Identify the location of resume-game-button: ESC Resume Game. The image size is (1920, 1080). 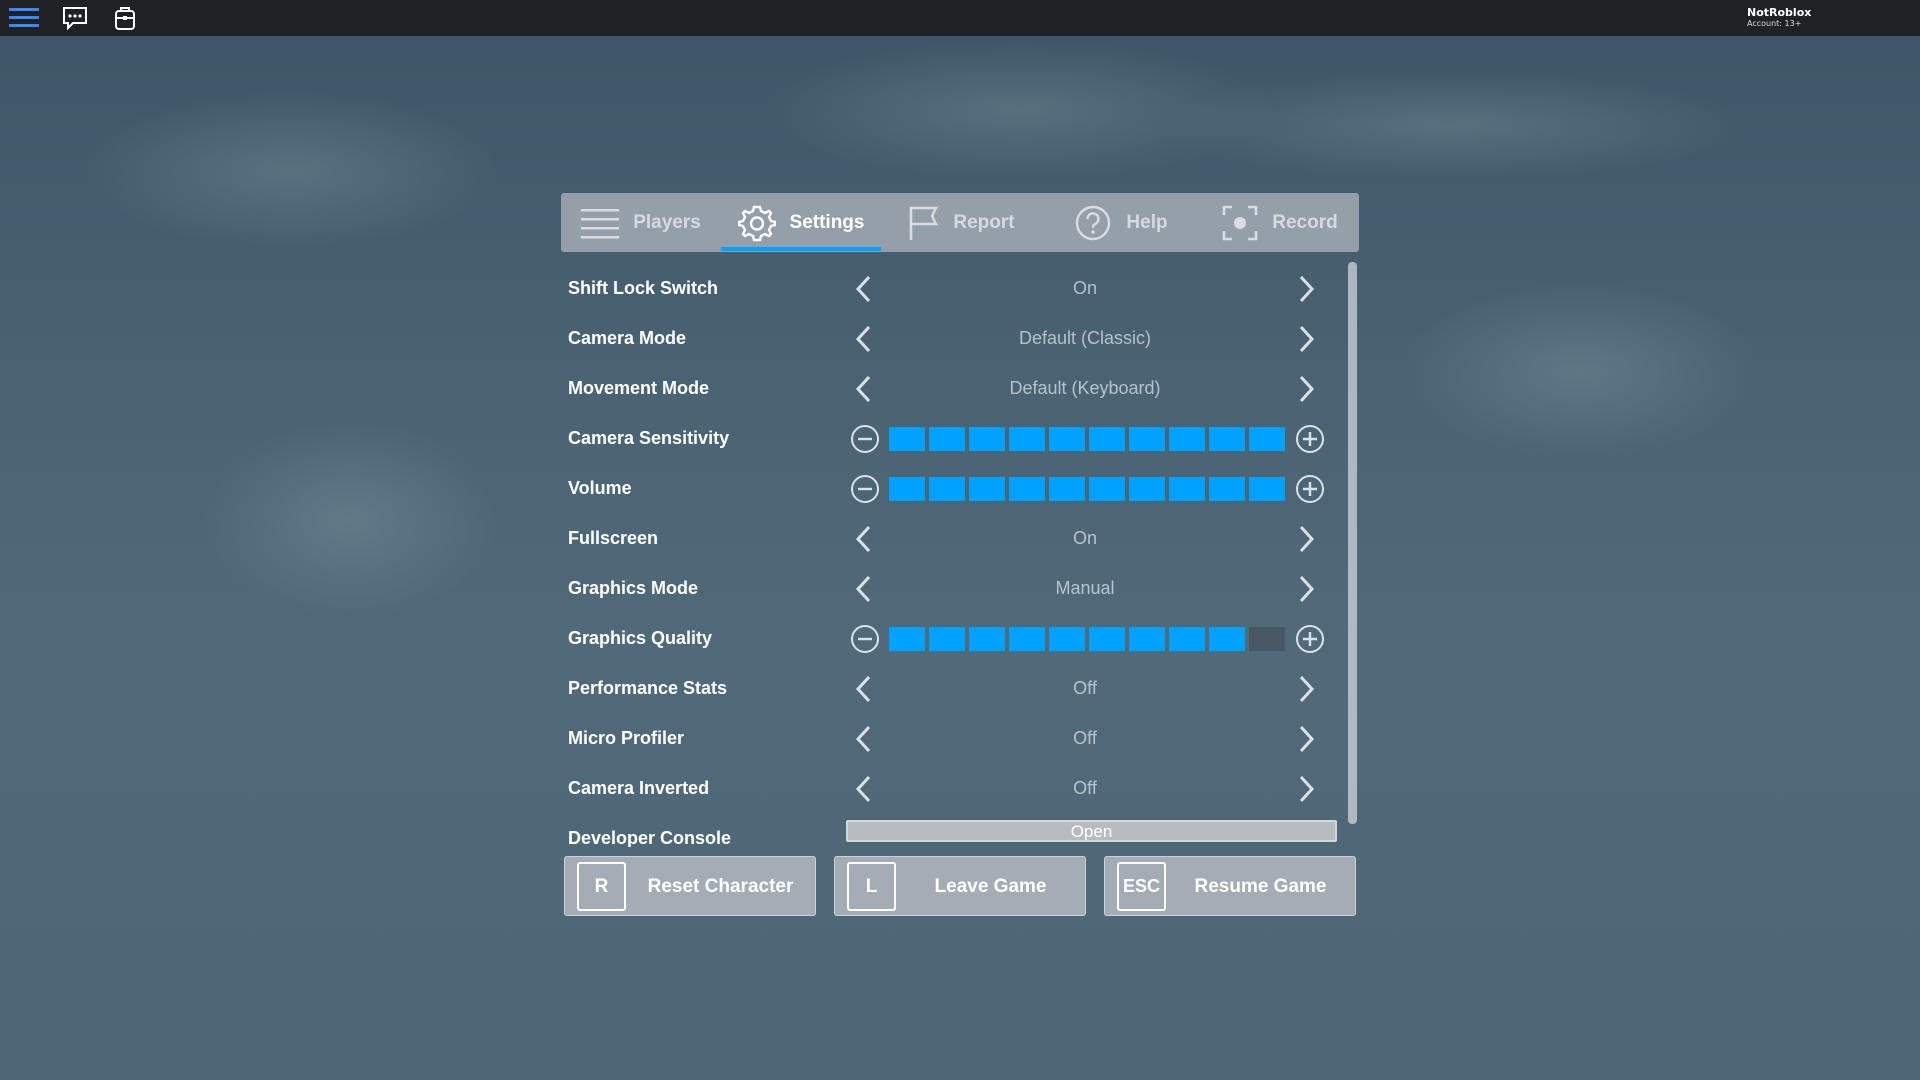
(1230, 886).